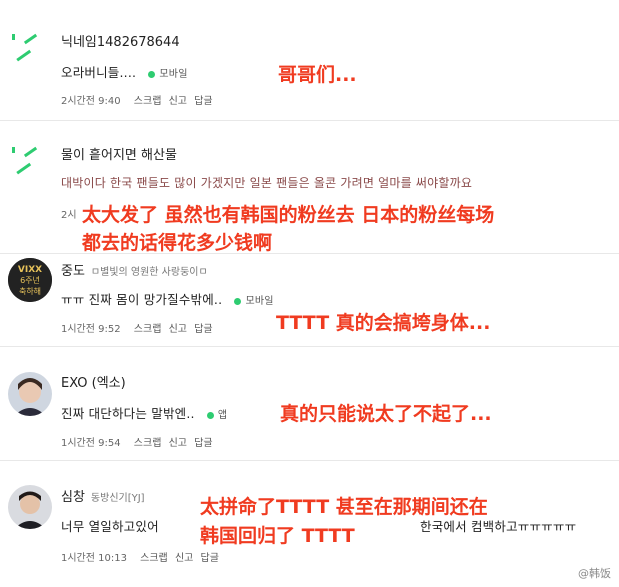 This screenshot has width=619, height=587. What do you see at coordinates (30, 291) in the screenshot?
I see `svg-text: 축하해` at bounding box center [30, 291].